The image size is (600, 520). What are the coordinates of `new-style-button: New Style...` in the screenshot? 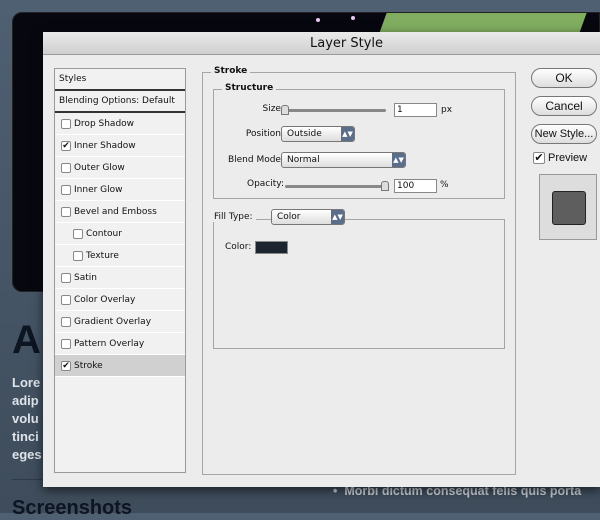 It's located at (564, 134).